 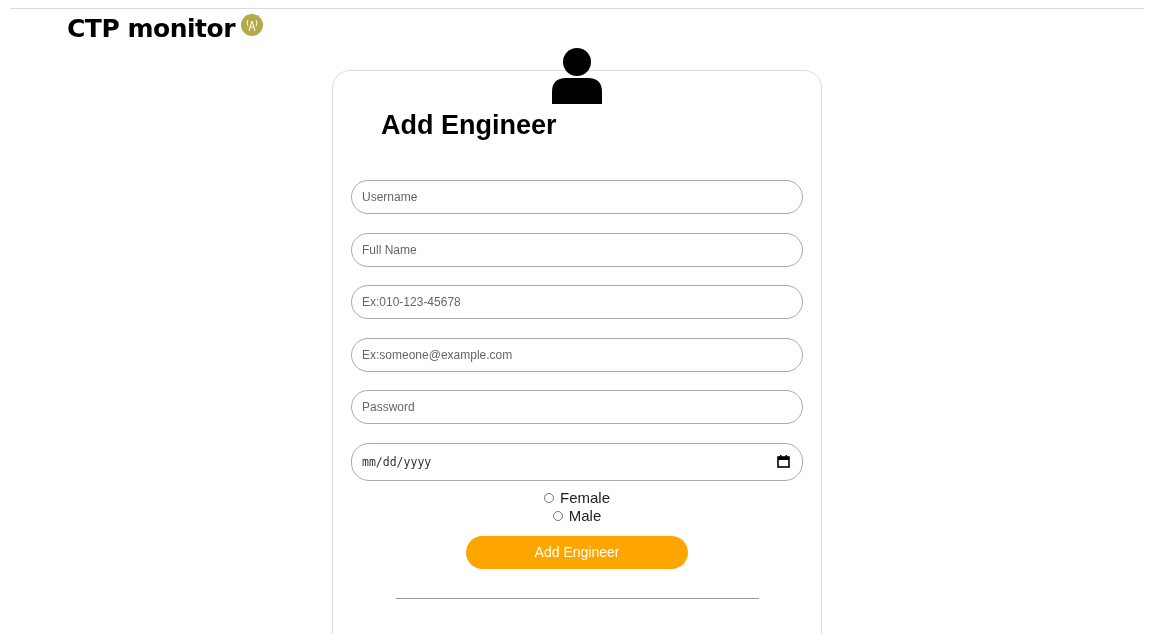 I want to click on input-field: Password, so click(x=577, y=407).